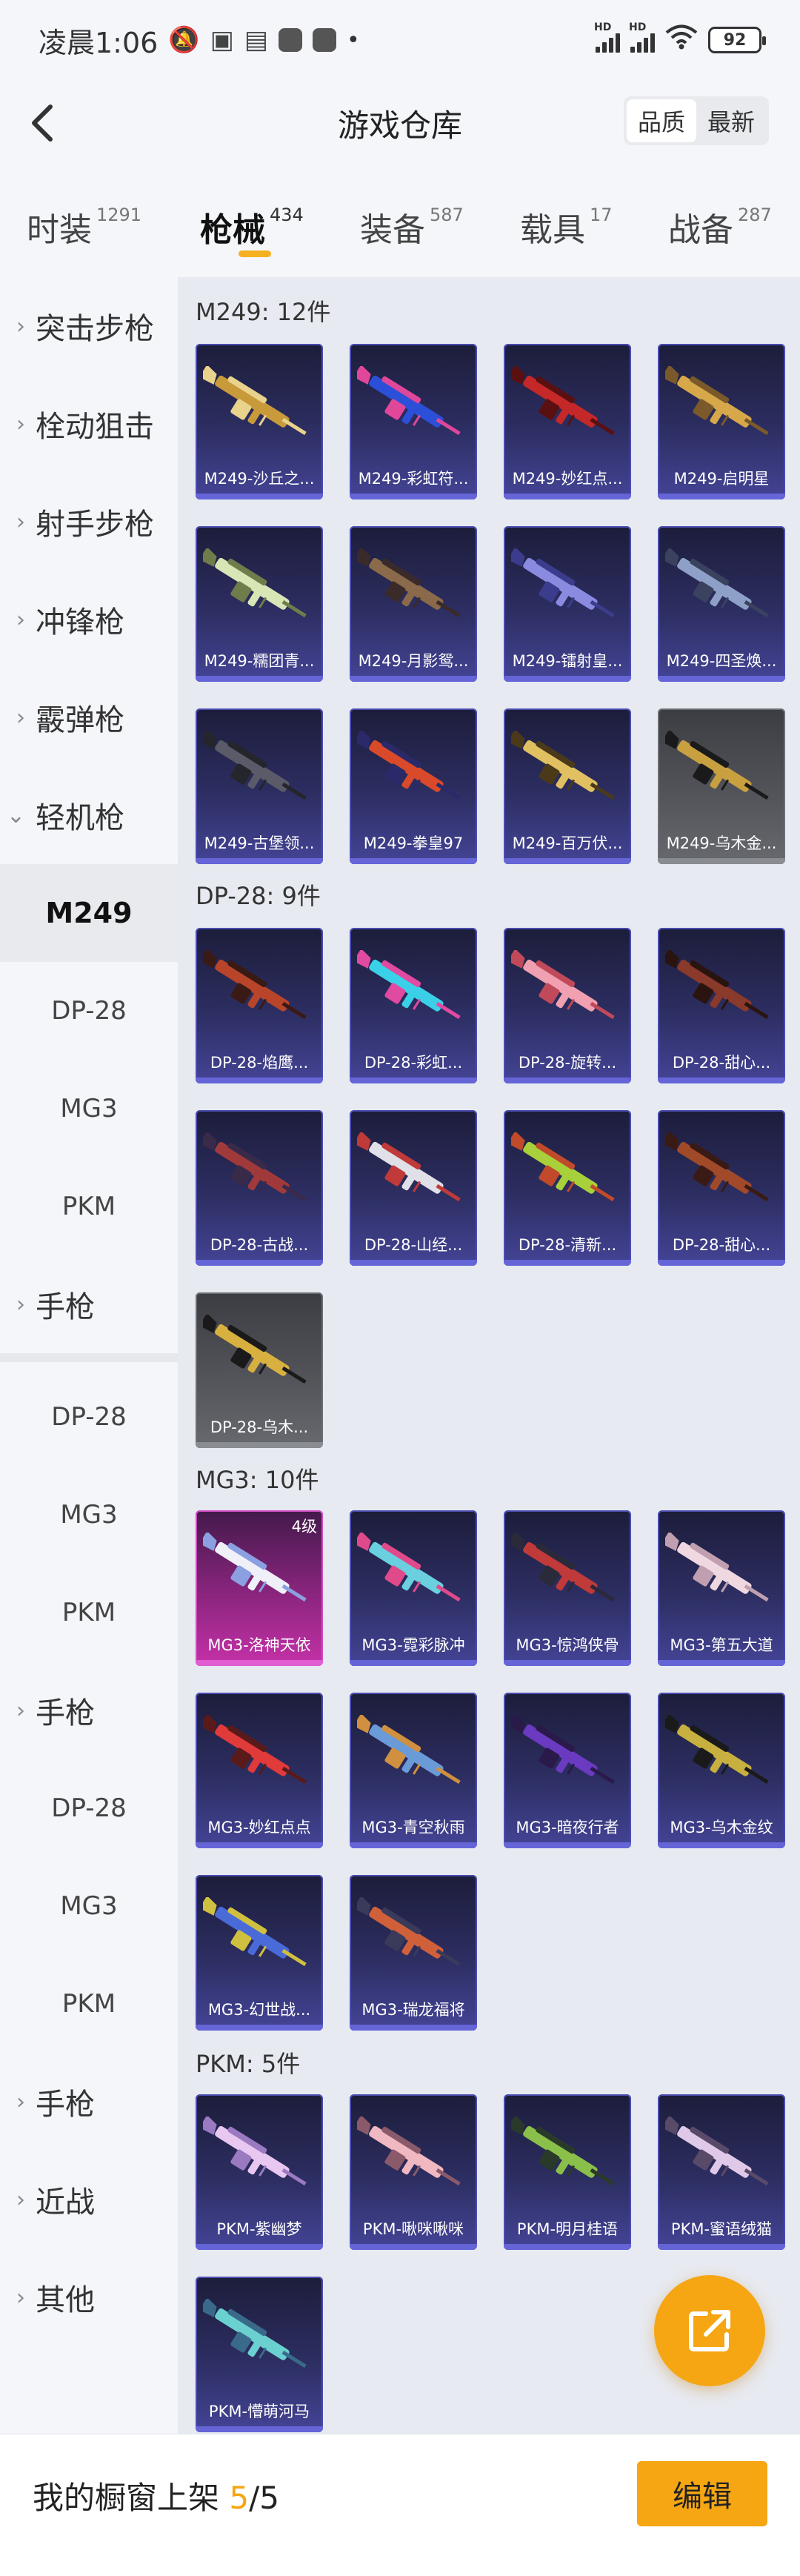 This screenshot has height=2576, width=800. What do you see at coordinates (222, 40) in the screenshot?
I see `nfc-icon: ▣` at bounding box center [222, 40].